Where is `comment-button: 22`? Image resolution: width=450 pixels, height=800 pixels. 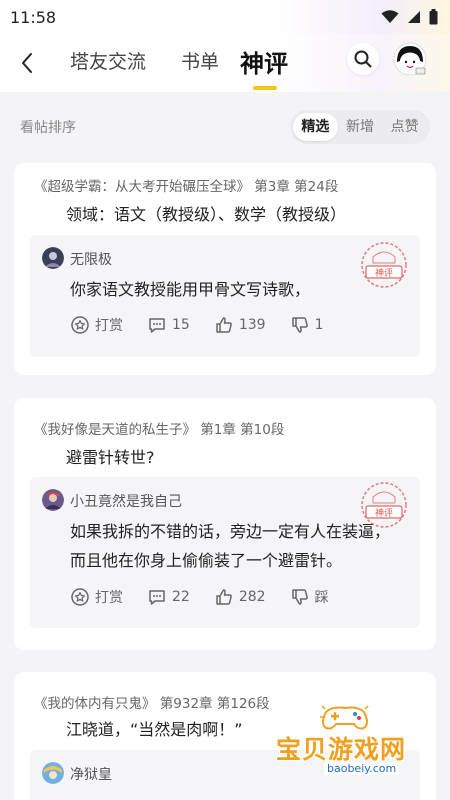
comment-button: 22 is located at coordinates (168, 597).